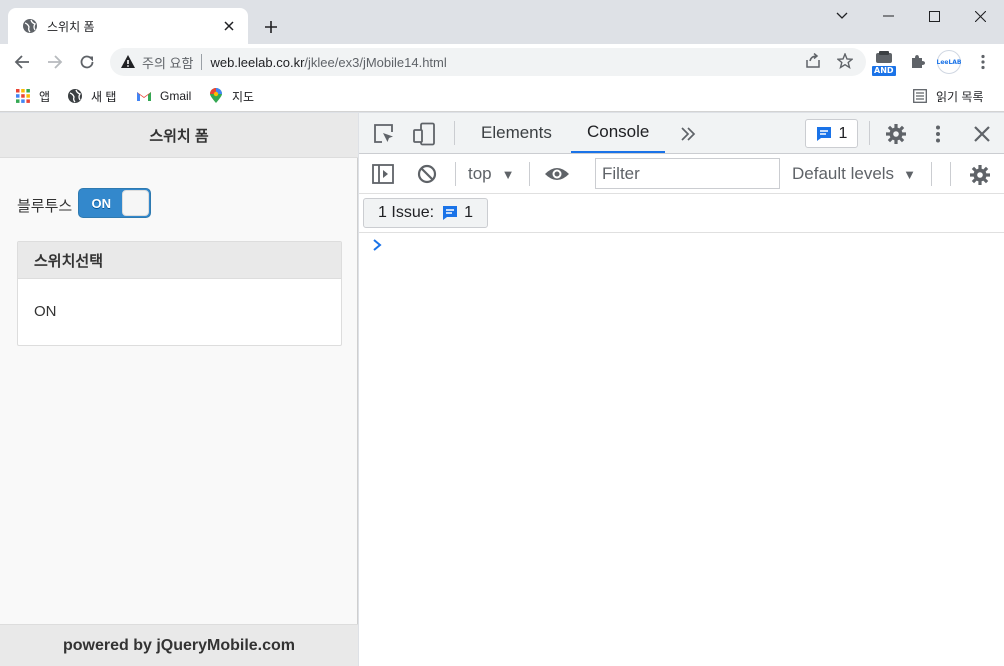 The height and width of the screenshot is (666, 1004). What do you see at coordinates (179, 135) in the screenshot?
I see `page-header: 스위치 폼` at bounding box center [179, 135].